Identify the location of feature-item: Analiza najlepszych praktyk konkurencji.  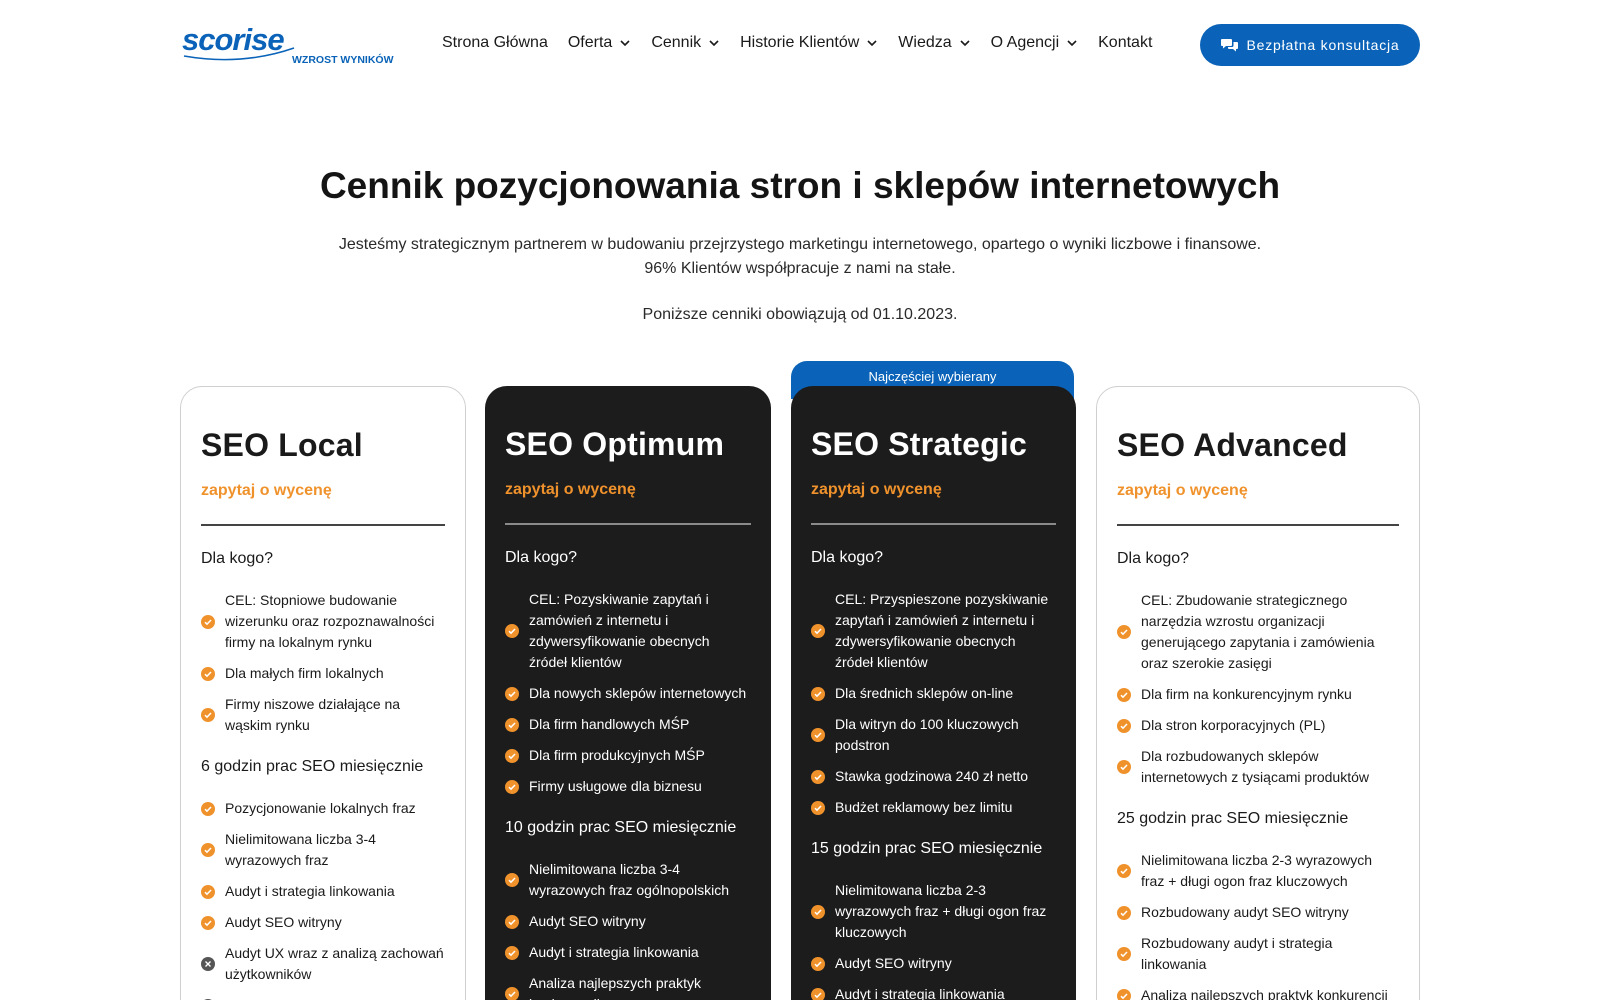
(1258, 992).